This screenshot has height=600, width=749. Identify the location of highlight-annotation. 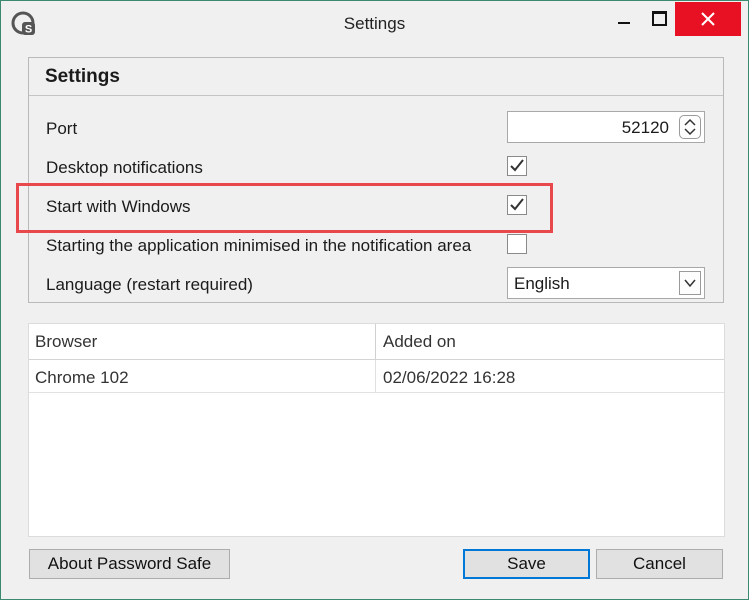
(284, 208).